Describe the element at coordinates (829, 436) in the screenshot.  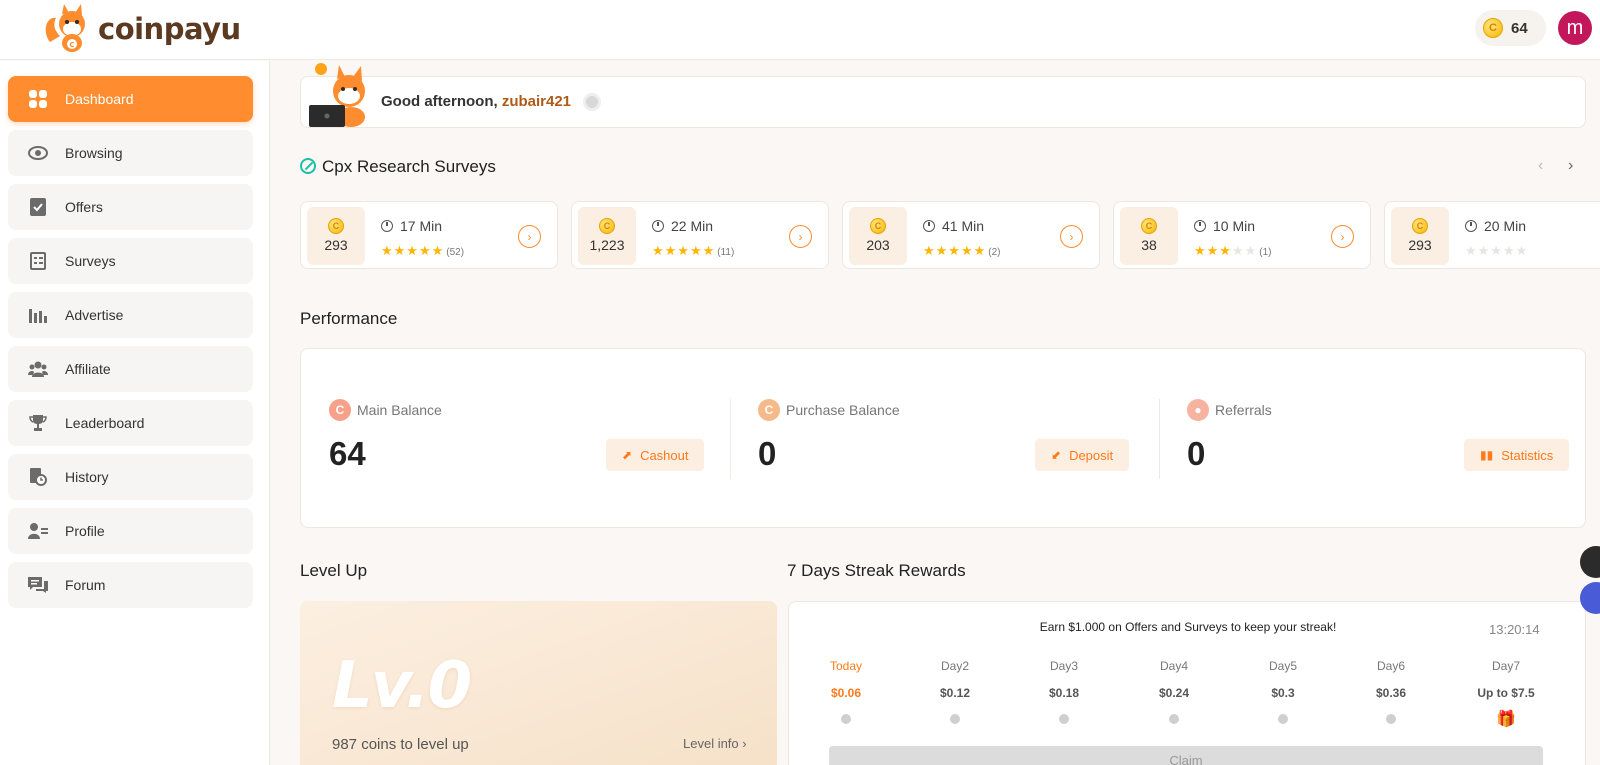
I see `purchase-balance: C Purchase Balance 0` at that location.